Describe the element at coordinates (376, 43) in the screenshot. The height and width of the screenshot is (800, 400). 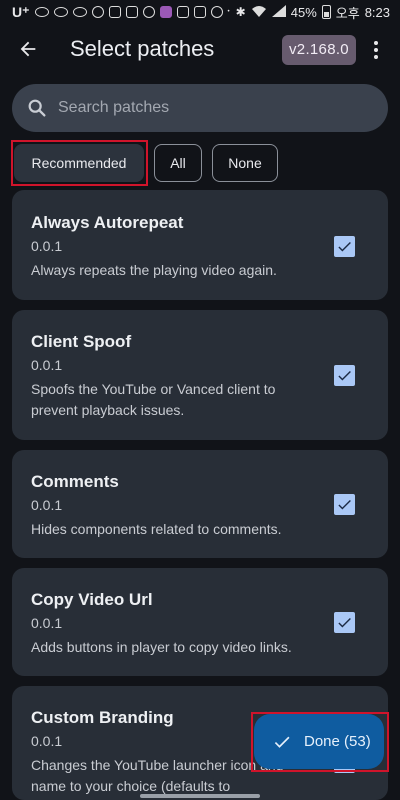
I see `more-vert-icon` at that location.